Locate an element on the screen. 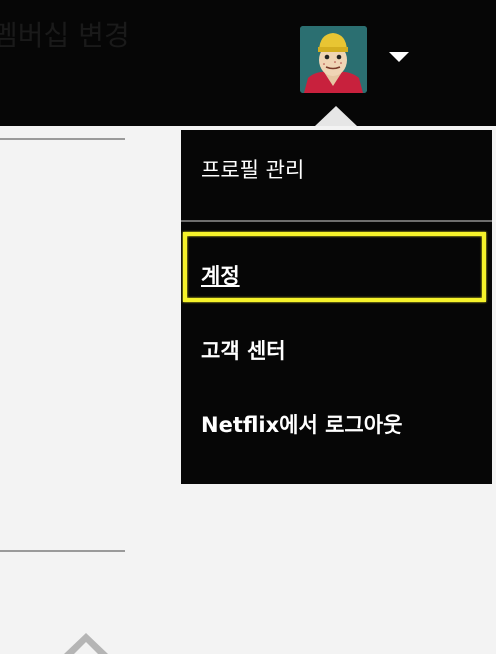  profile-avatar is located at coordinates (333, 59).